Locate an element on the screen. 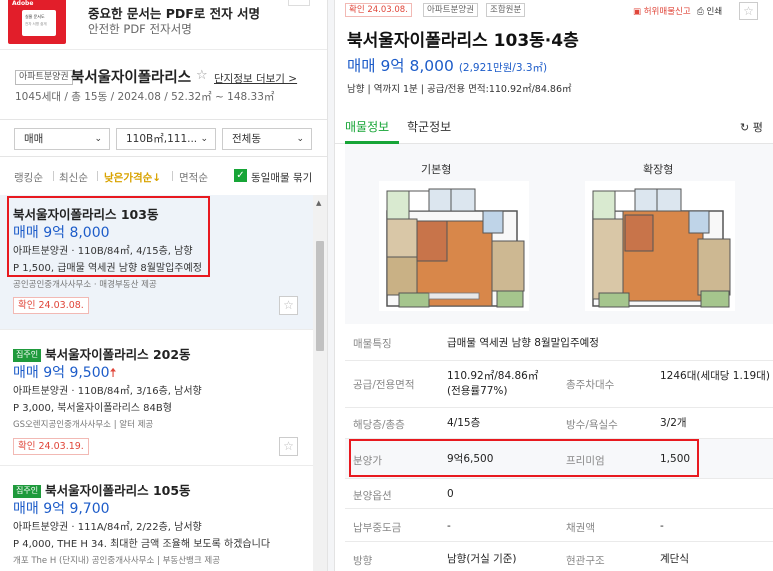 This screenshot has height=571, width=773. filter-bar: 매매 ⌄ 110B㎡,111... ⌄ 전체동 ⌄ is located at coordinates (163, 138).